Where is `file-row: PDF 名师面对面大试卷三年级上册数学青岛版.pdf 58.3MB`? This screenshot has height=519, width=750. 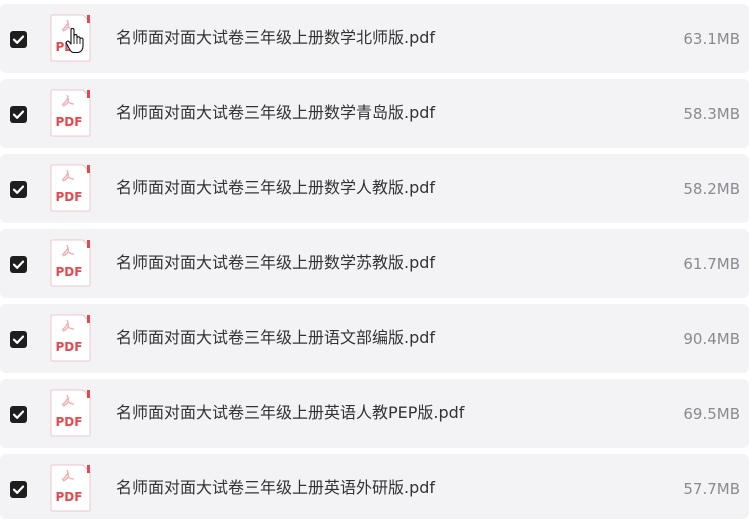 file-row: PDF 名师面对面大试卷三年级上册数学青岛版.pdf 58.3MB is located at coordinates (374, 113).